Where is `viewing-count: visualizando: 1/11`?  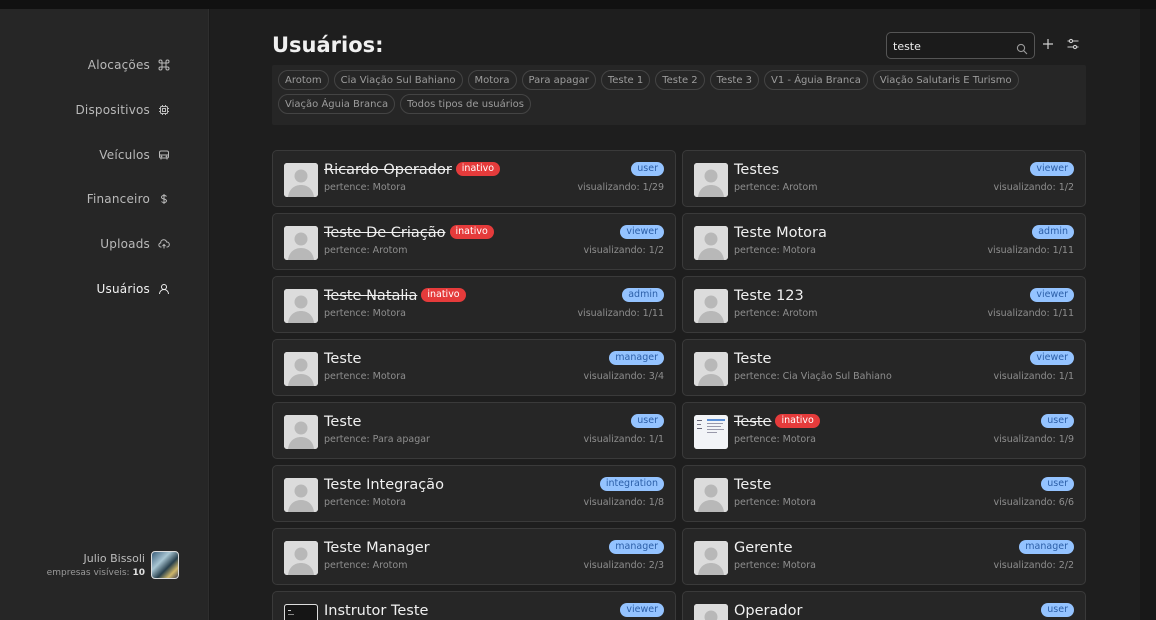
viewing-count: visualizando: 1/11 is located at coordinates (1030, 250).